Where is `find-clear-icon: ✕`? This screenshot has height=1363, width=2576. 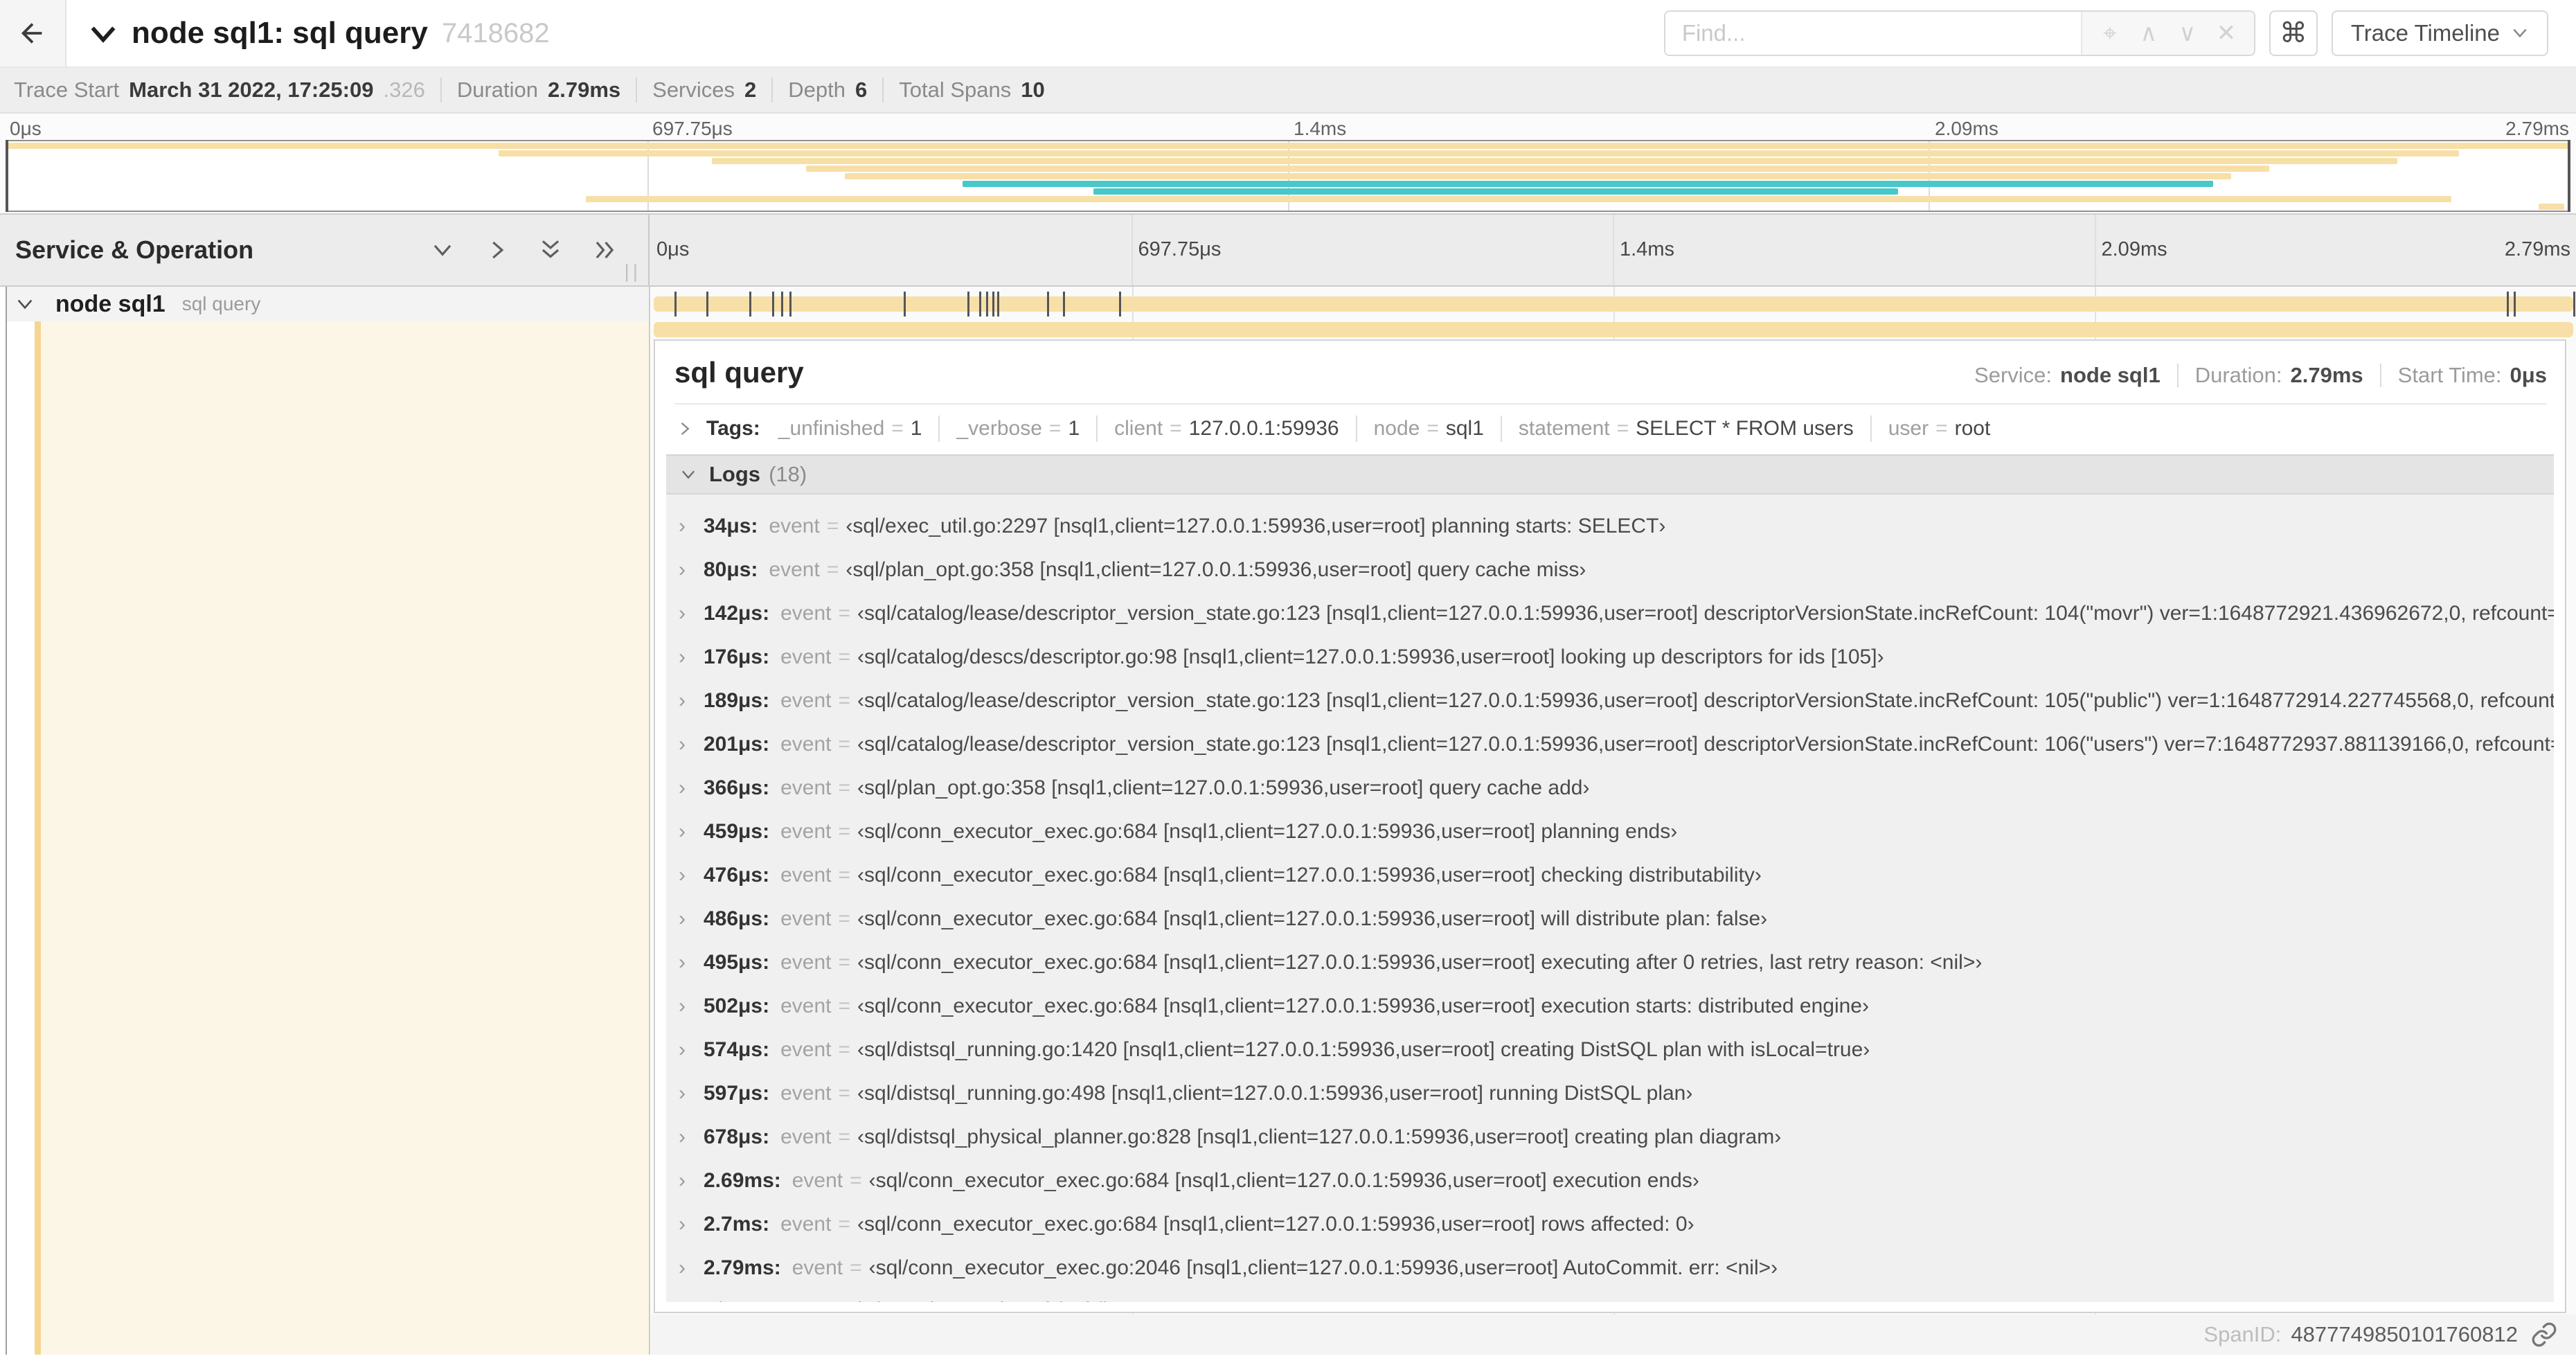 find-clear-icon: ✕ is located at coordinates (2227, 33).